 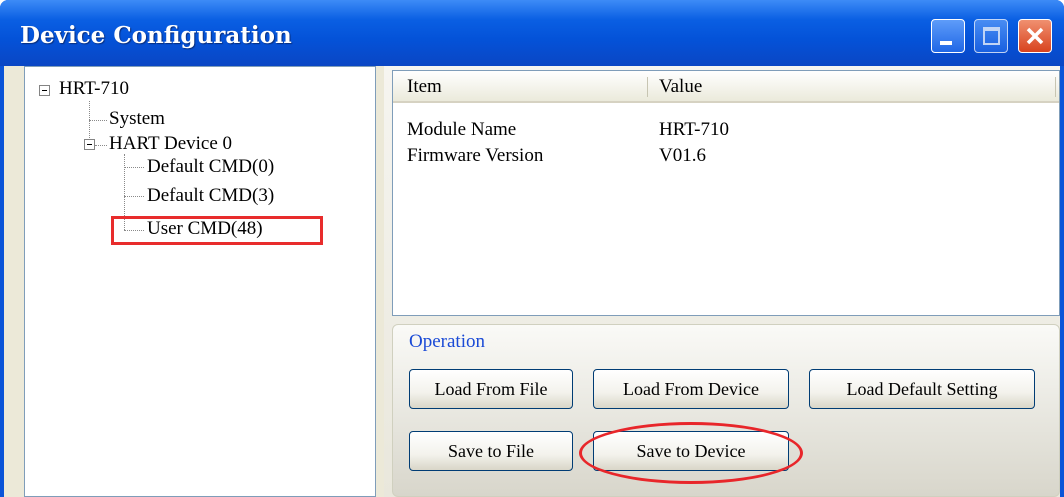 I want to click on cell-value: V01.6, so click(x=682, y=155).